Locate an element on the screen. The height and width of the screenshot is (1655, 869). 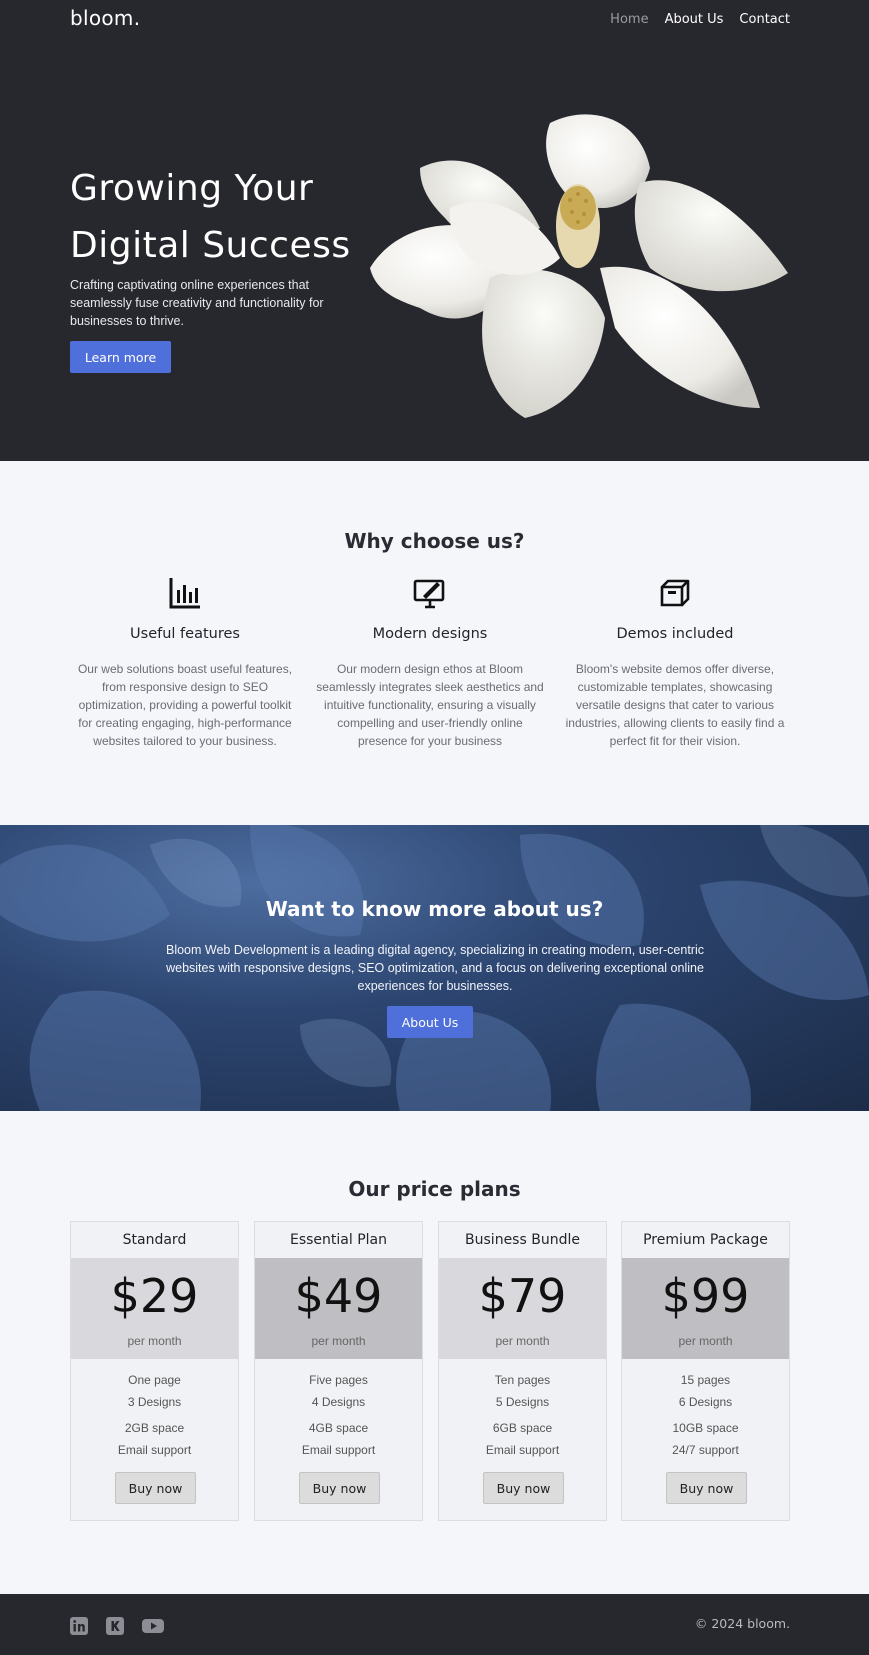
main-nav: Home About Us Contact is located at coordinates (700, 19).